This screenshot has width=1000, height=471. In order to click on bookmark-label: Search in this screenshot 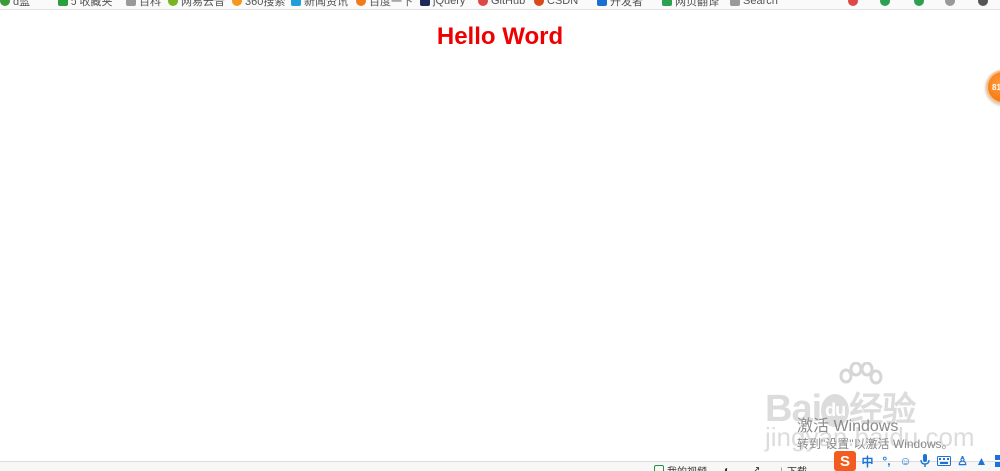, I will do `click(760, 3)`.